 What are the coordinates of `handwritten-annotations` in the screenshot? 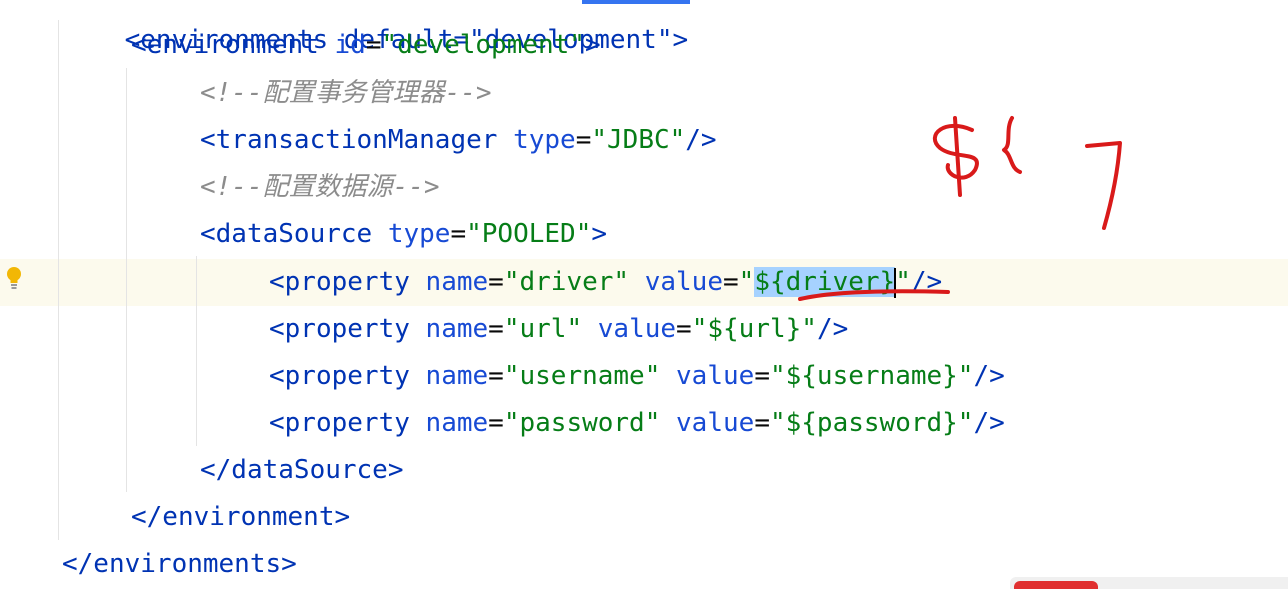 It's located at (960, 208).